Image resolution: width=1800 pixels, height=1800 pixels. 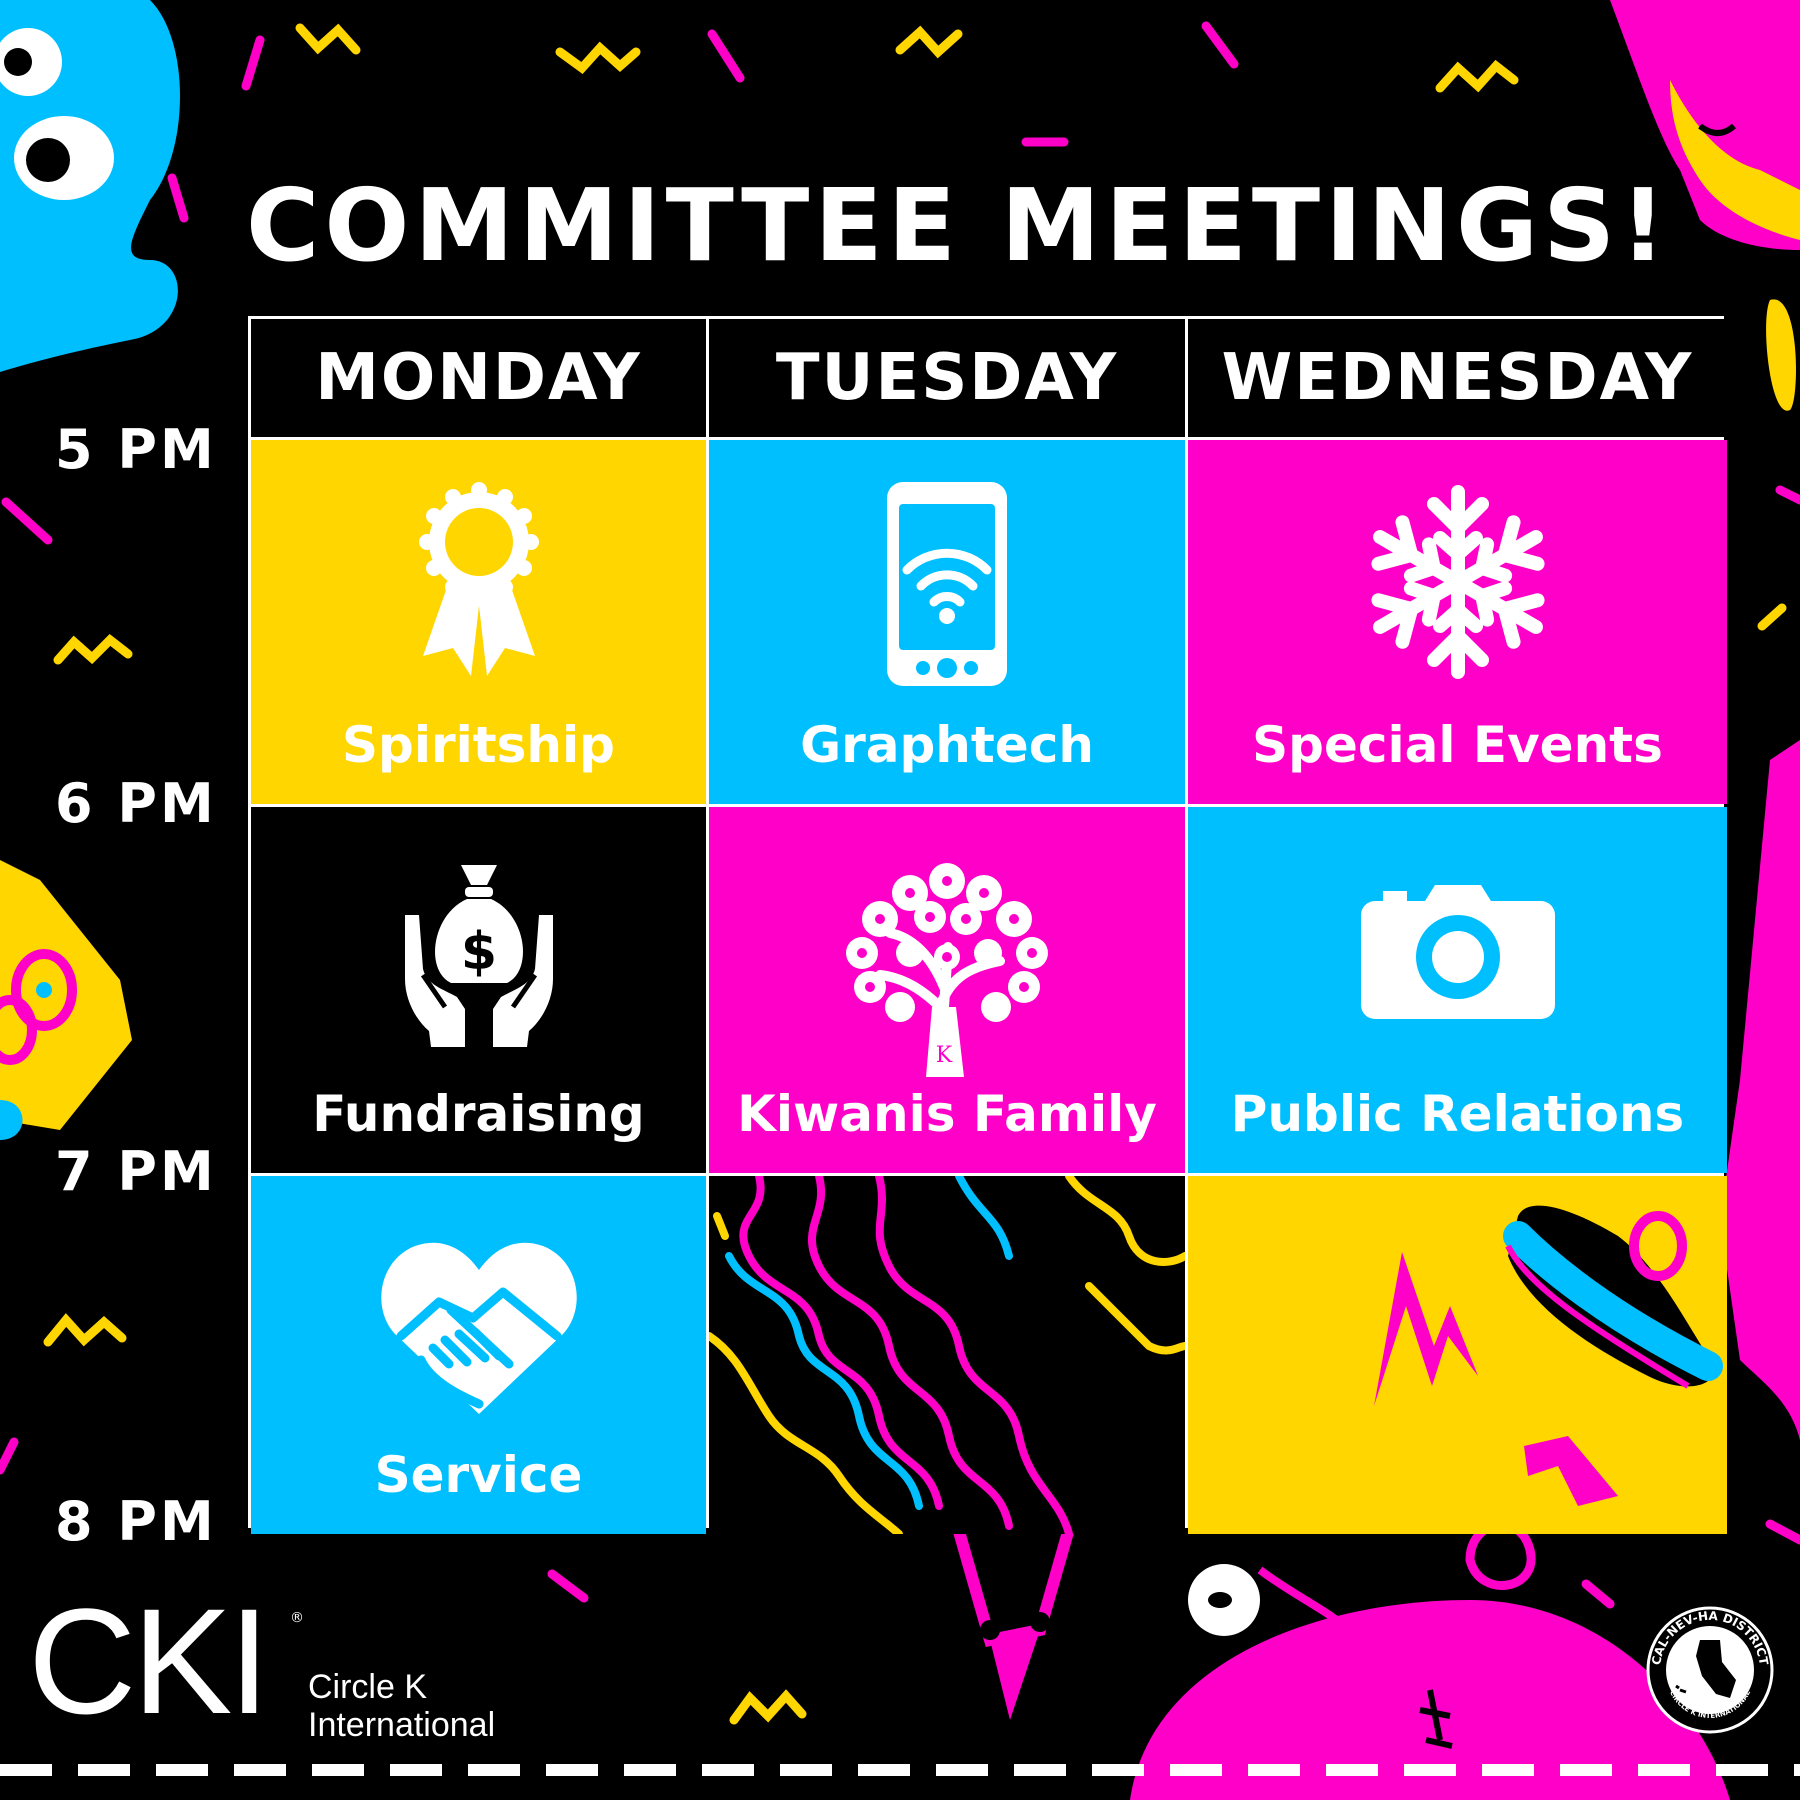 What do you see at coordinates (136, 1171) in the screenshot?
I see `time-label-7pm: 7 PM` at bounding box center [136, 1171].